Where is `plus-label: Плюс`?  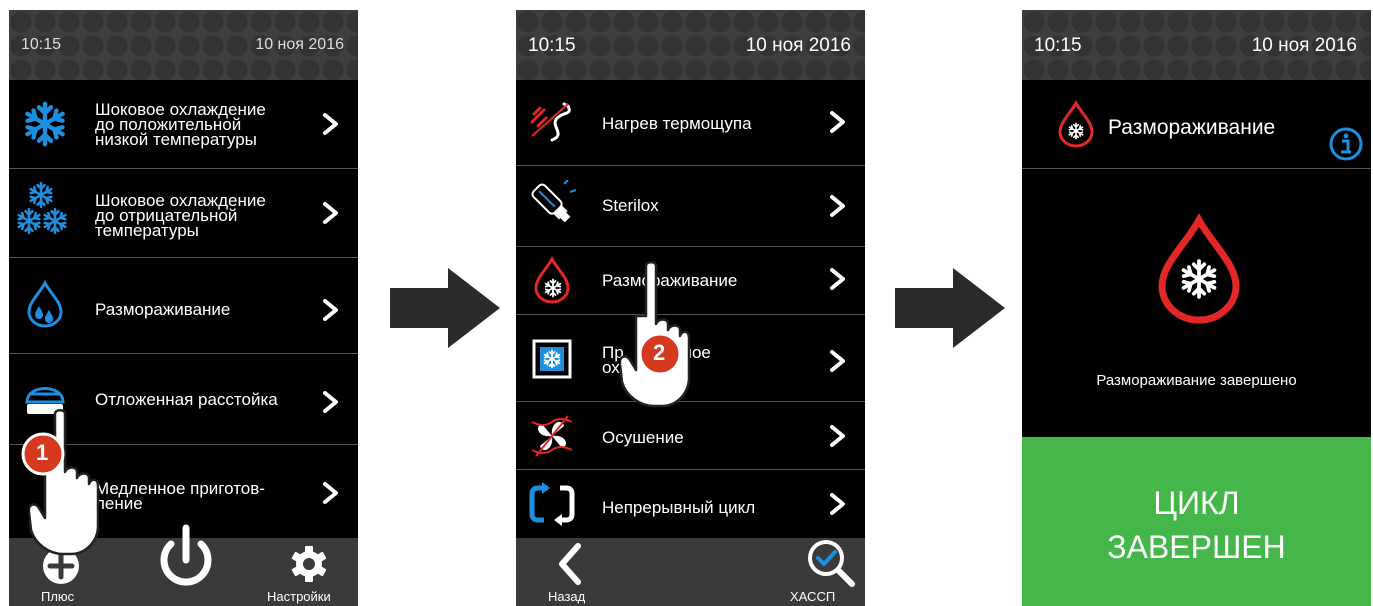
plus-label: Плюс is located at coordinates (58, 596).